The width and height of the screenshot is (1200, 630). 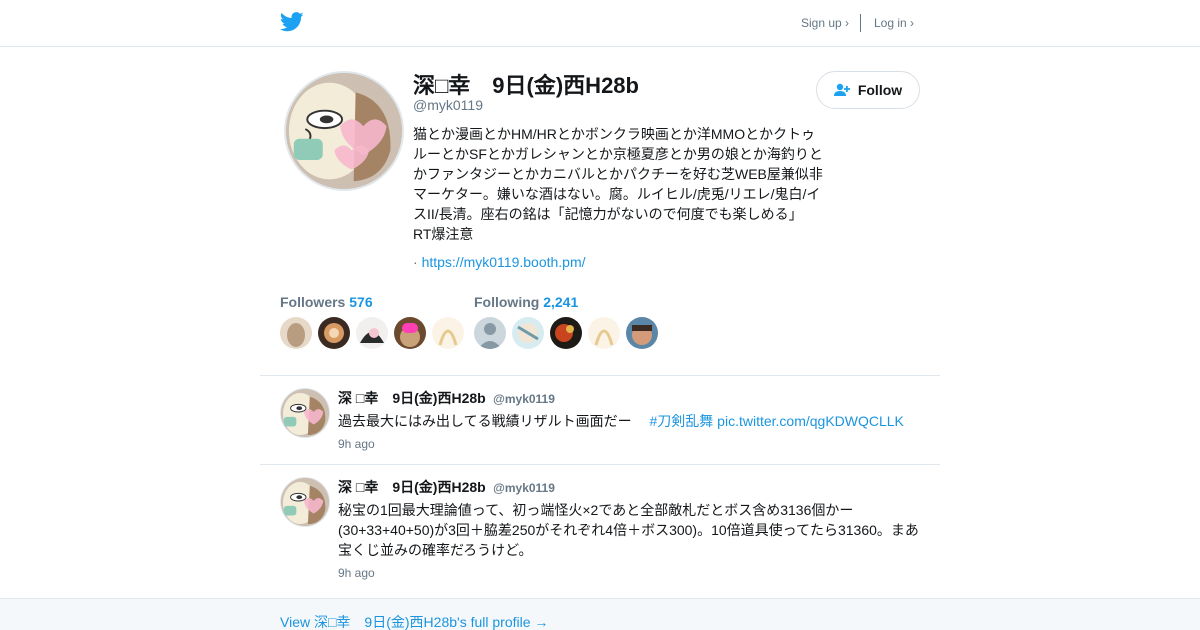 I want to click on follow-user-icon, so click(x=841, y=89).